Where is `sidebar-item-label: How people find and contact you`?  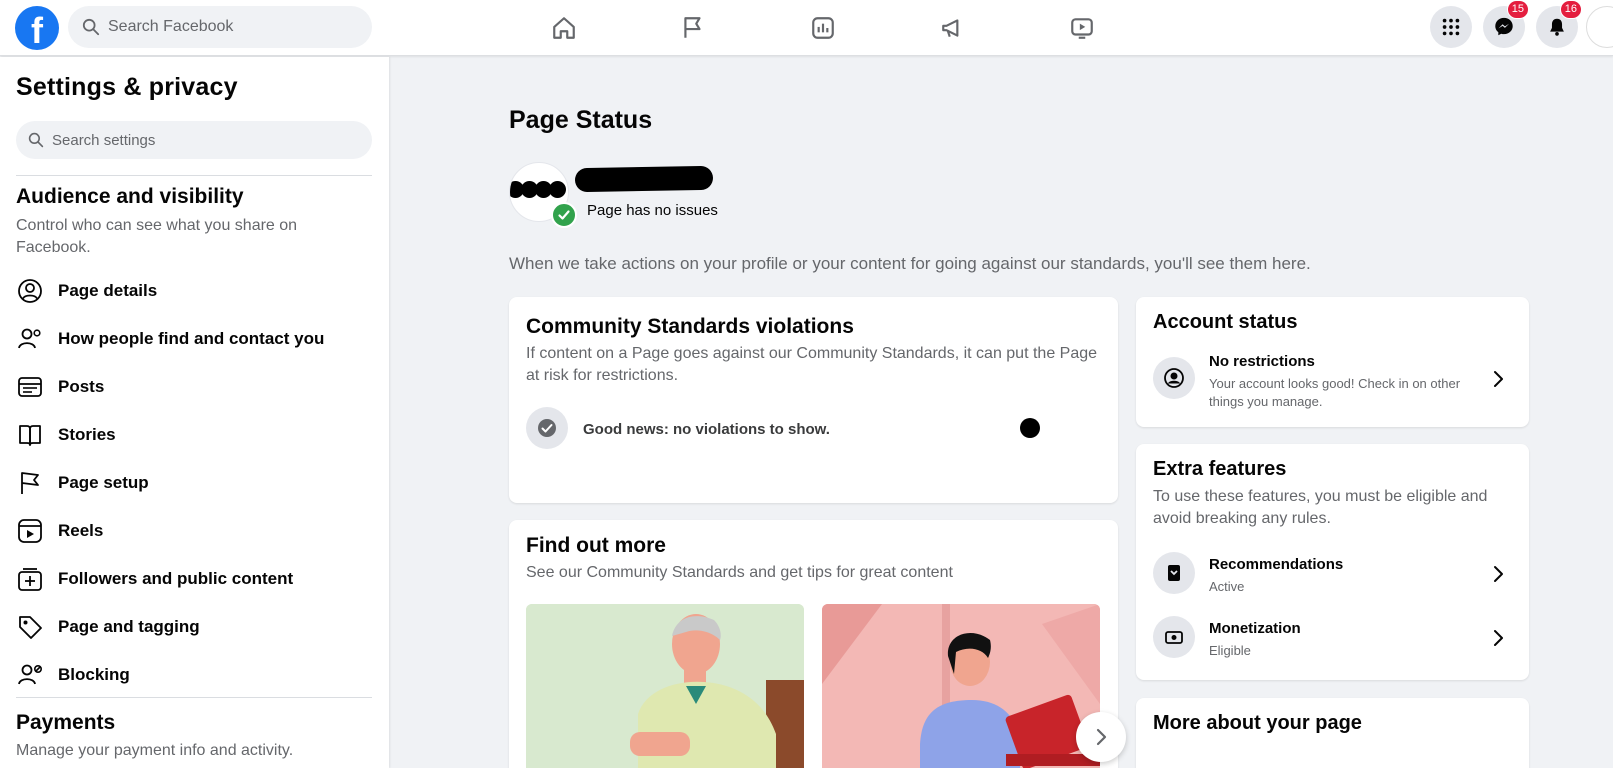 sidebar-item-label: How people find and contact you is located at coordinates (191, 338).